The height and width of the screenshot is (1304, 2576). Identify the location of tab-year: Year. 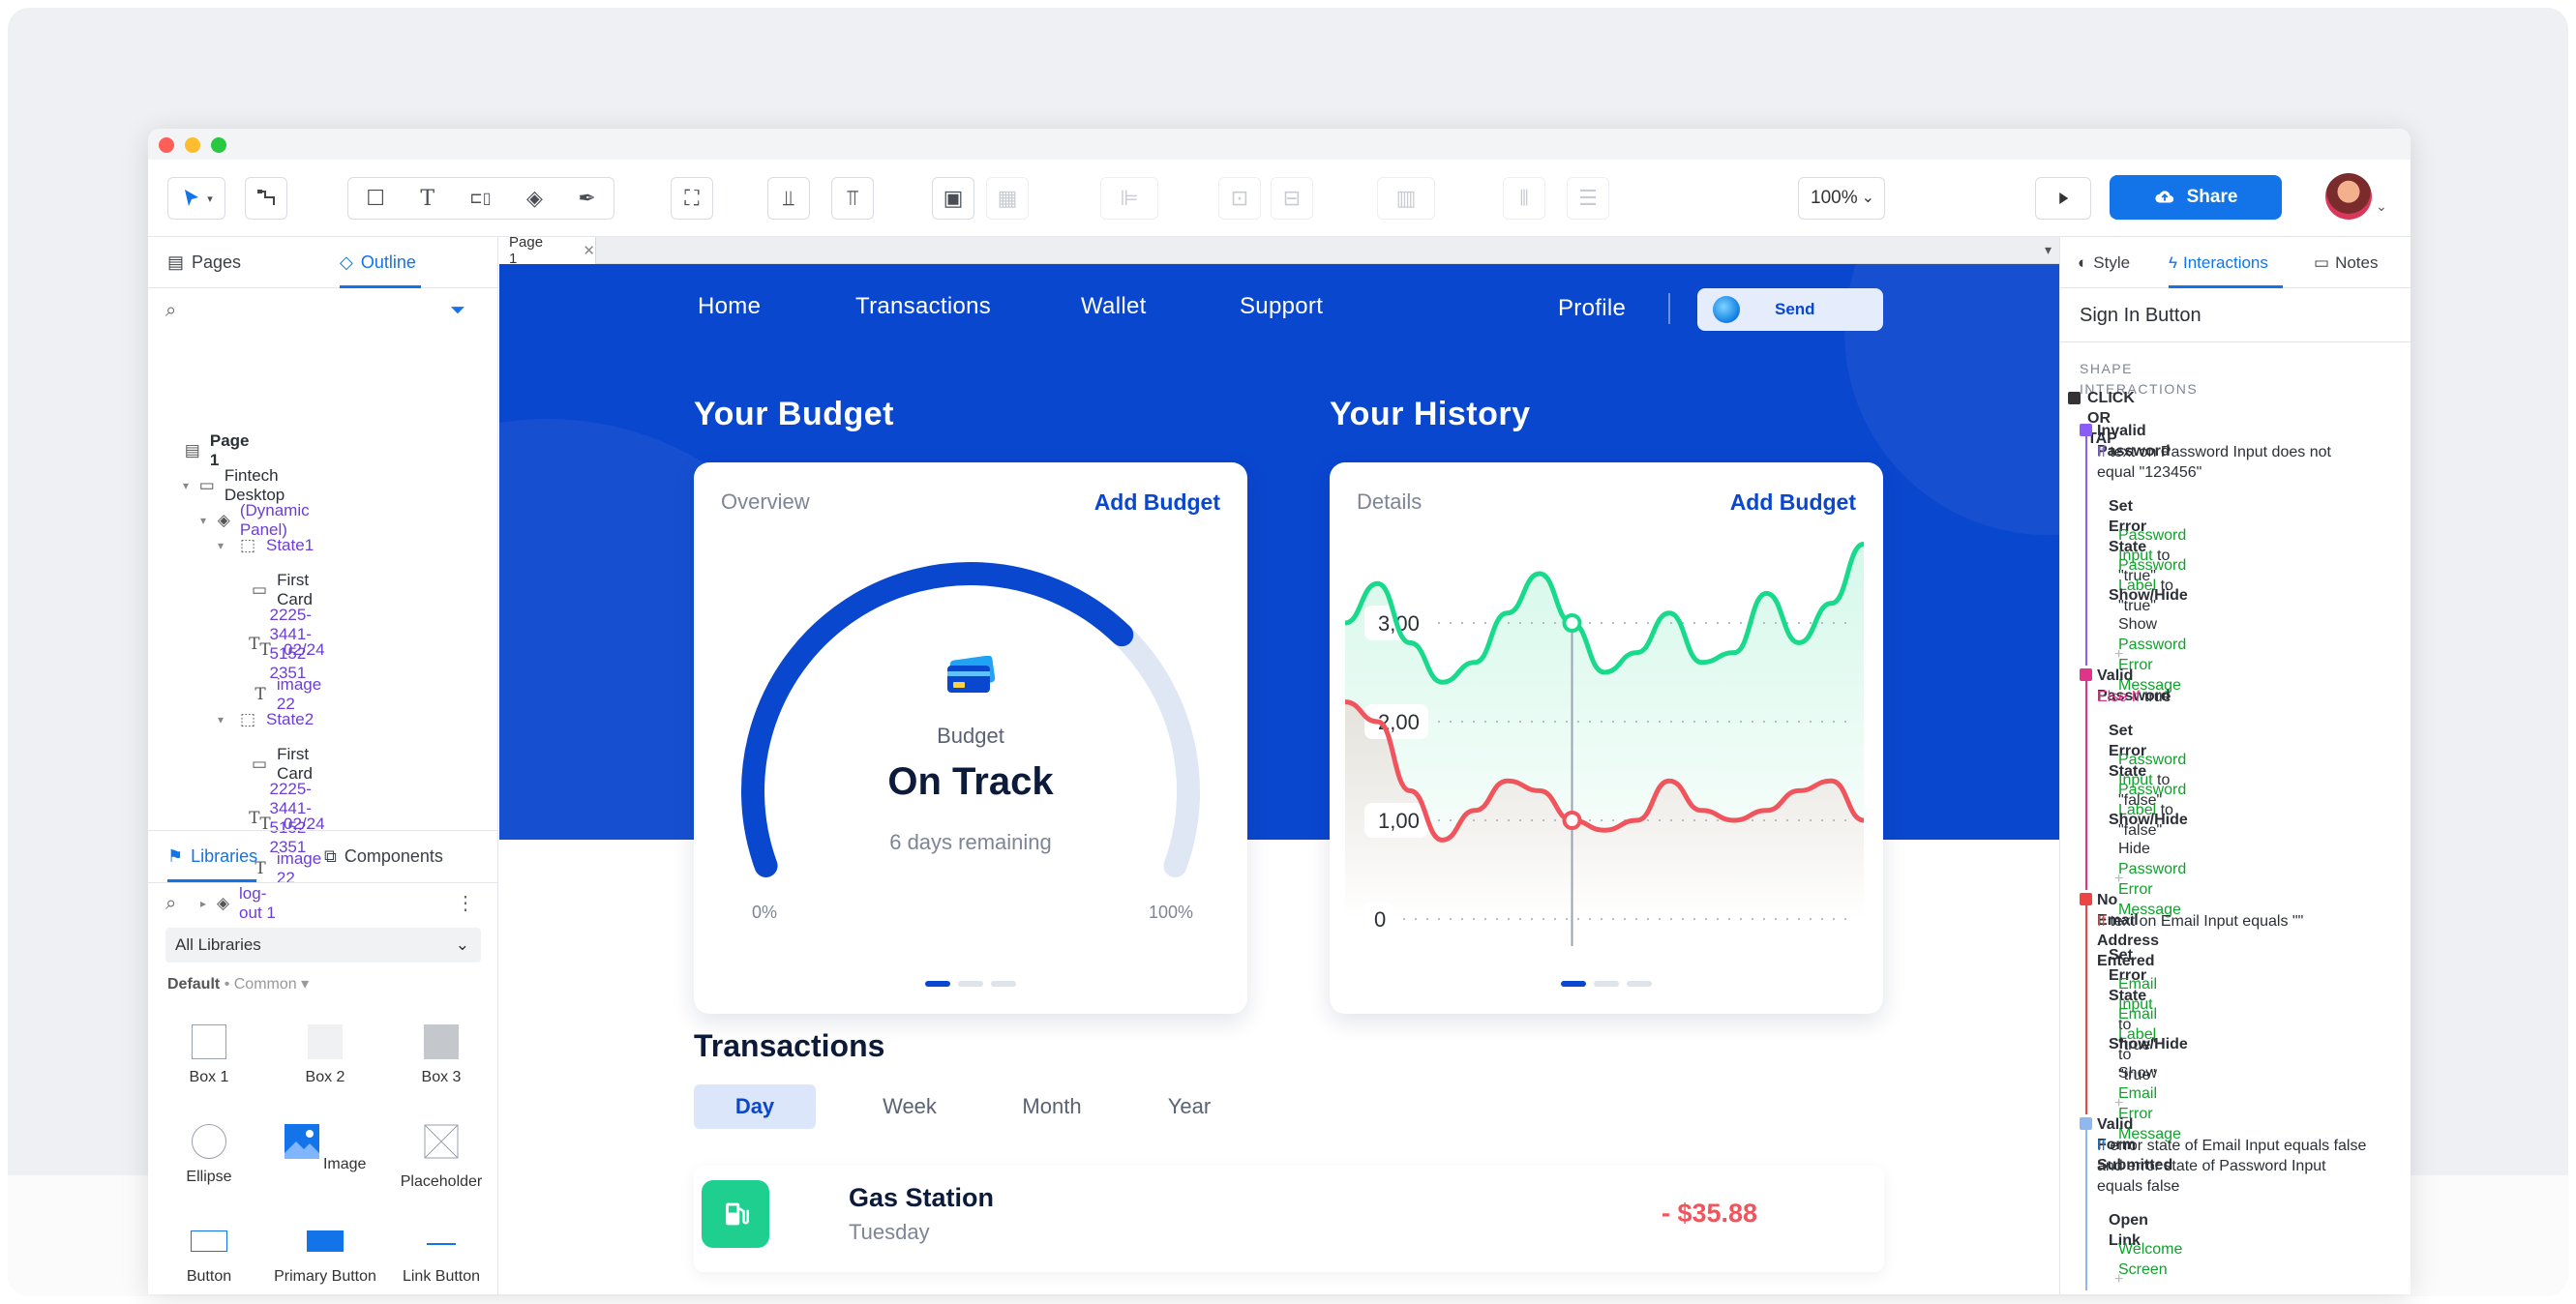
(1189, 1106).